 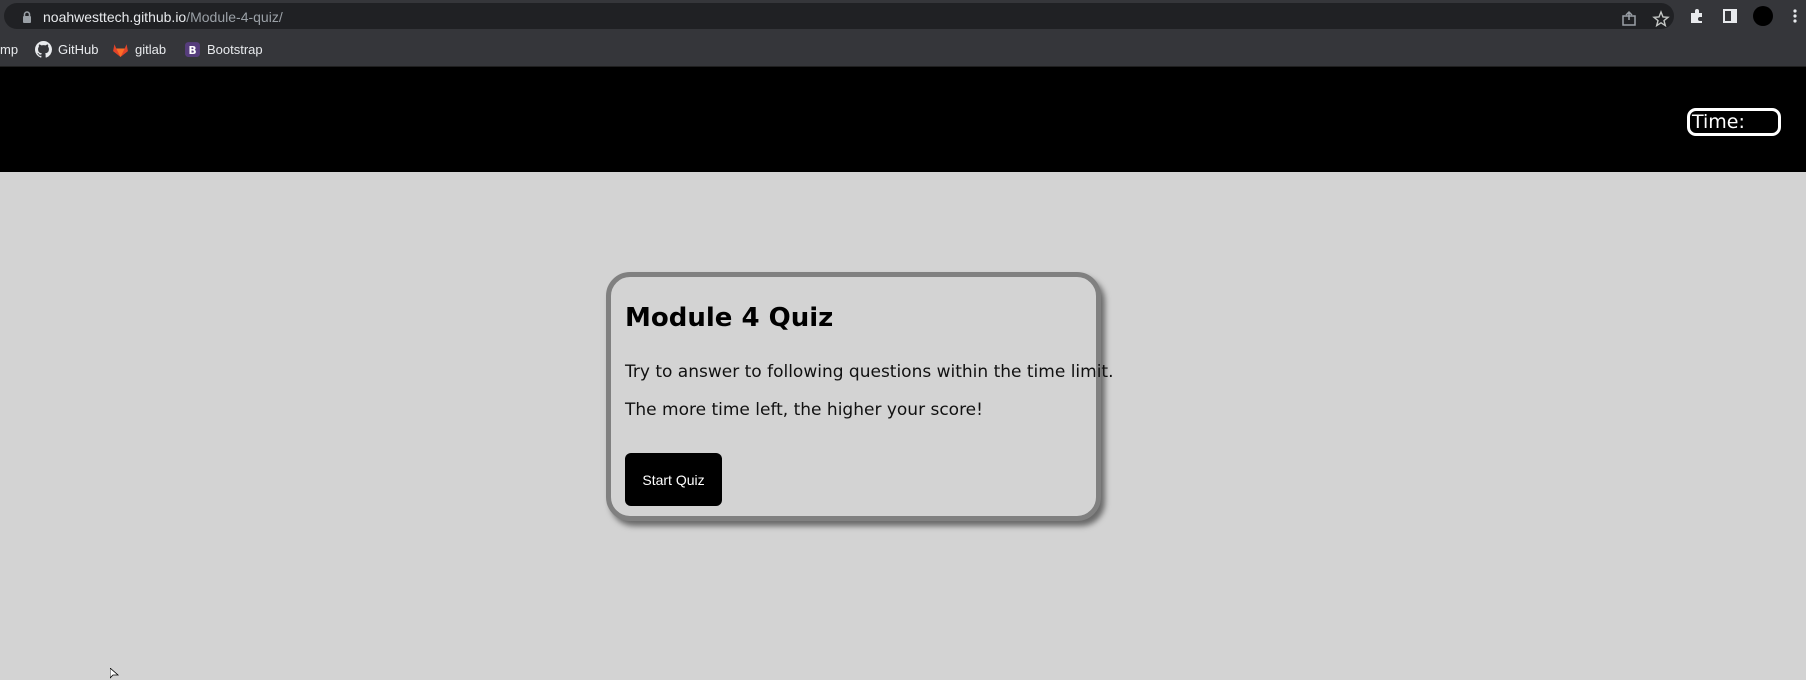 I want to click on bootstrap-icon: B, so click(x=192, y=49).